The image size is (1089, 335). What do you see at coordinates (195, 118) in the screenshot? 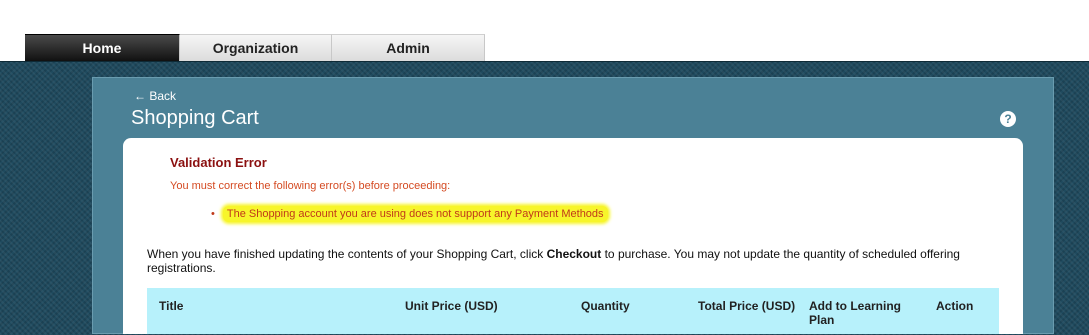
I see `page-title: Shopping Cart` at bounding box center [195, 118].